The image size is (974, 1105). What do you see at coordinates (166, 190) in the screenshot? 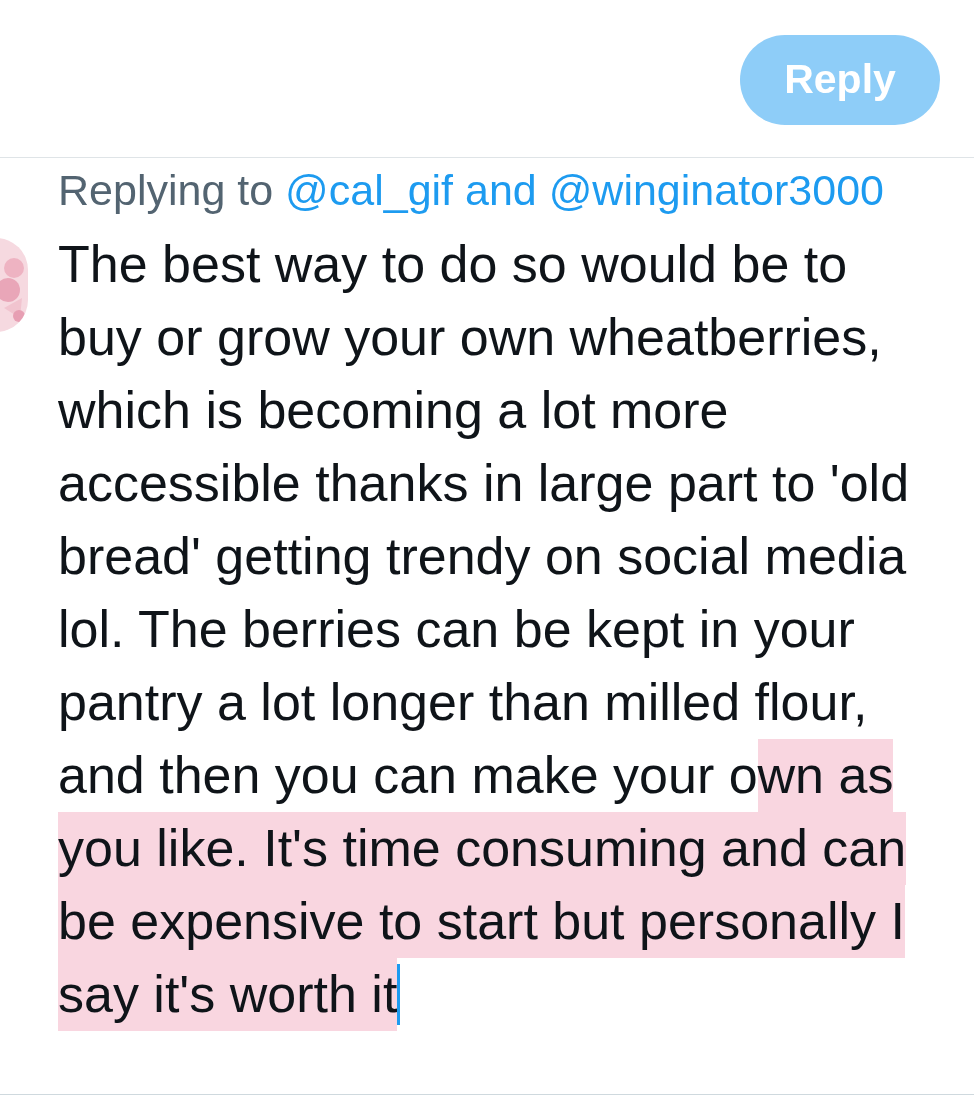
I see `replying-to-label: Replying to` at bounding box center [166, 190].